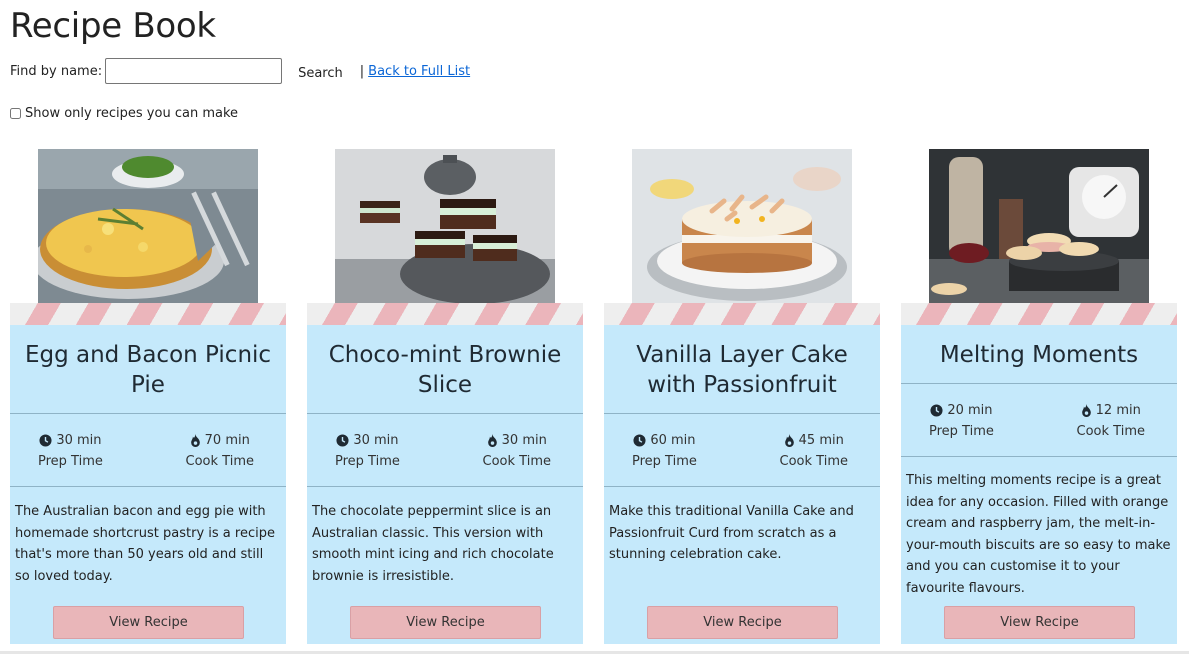 Image resolution: width=1189 pixels, height=654 pixels. Describe the element at coordinates (194, 71) in the screenshot. I see `search-input` at that location.